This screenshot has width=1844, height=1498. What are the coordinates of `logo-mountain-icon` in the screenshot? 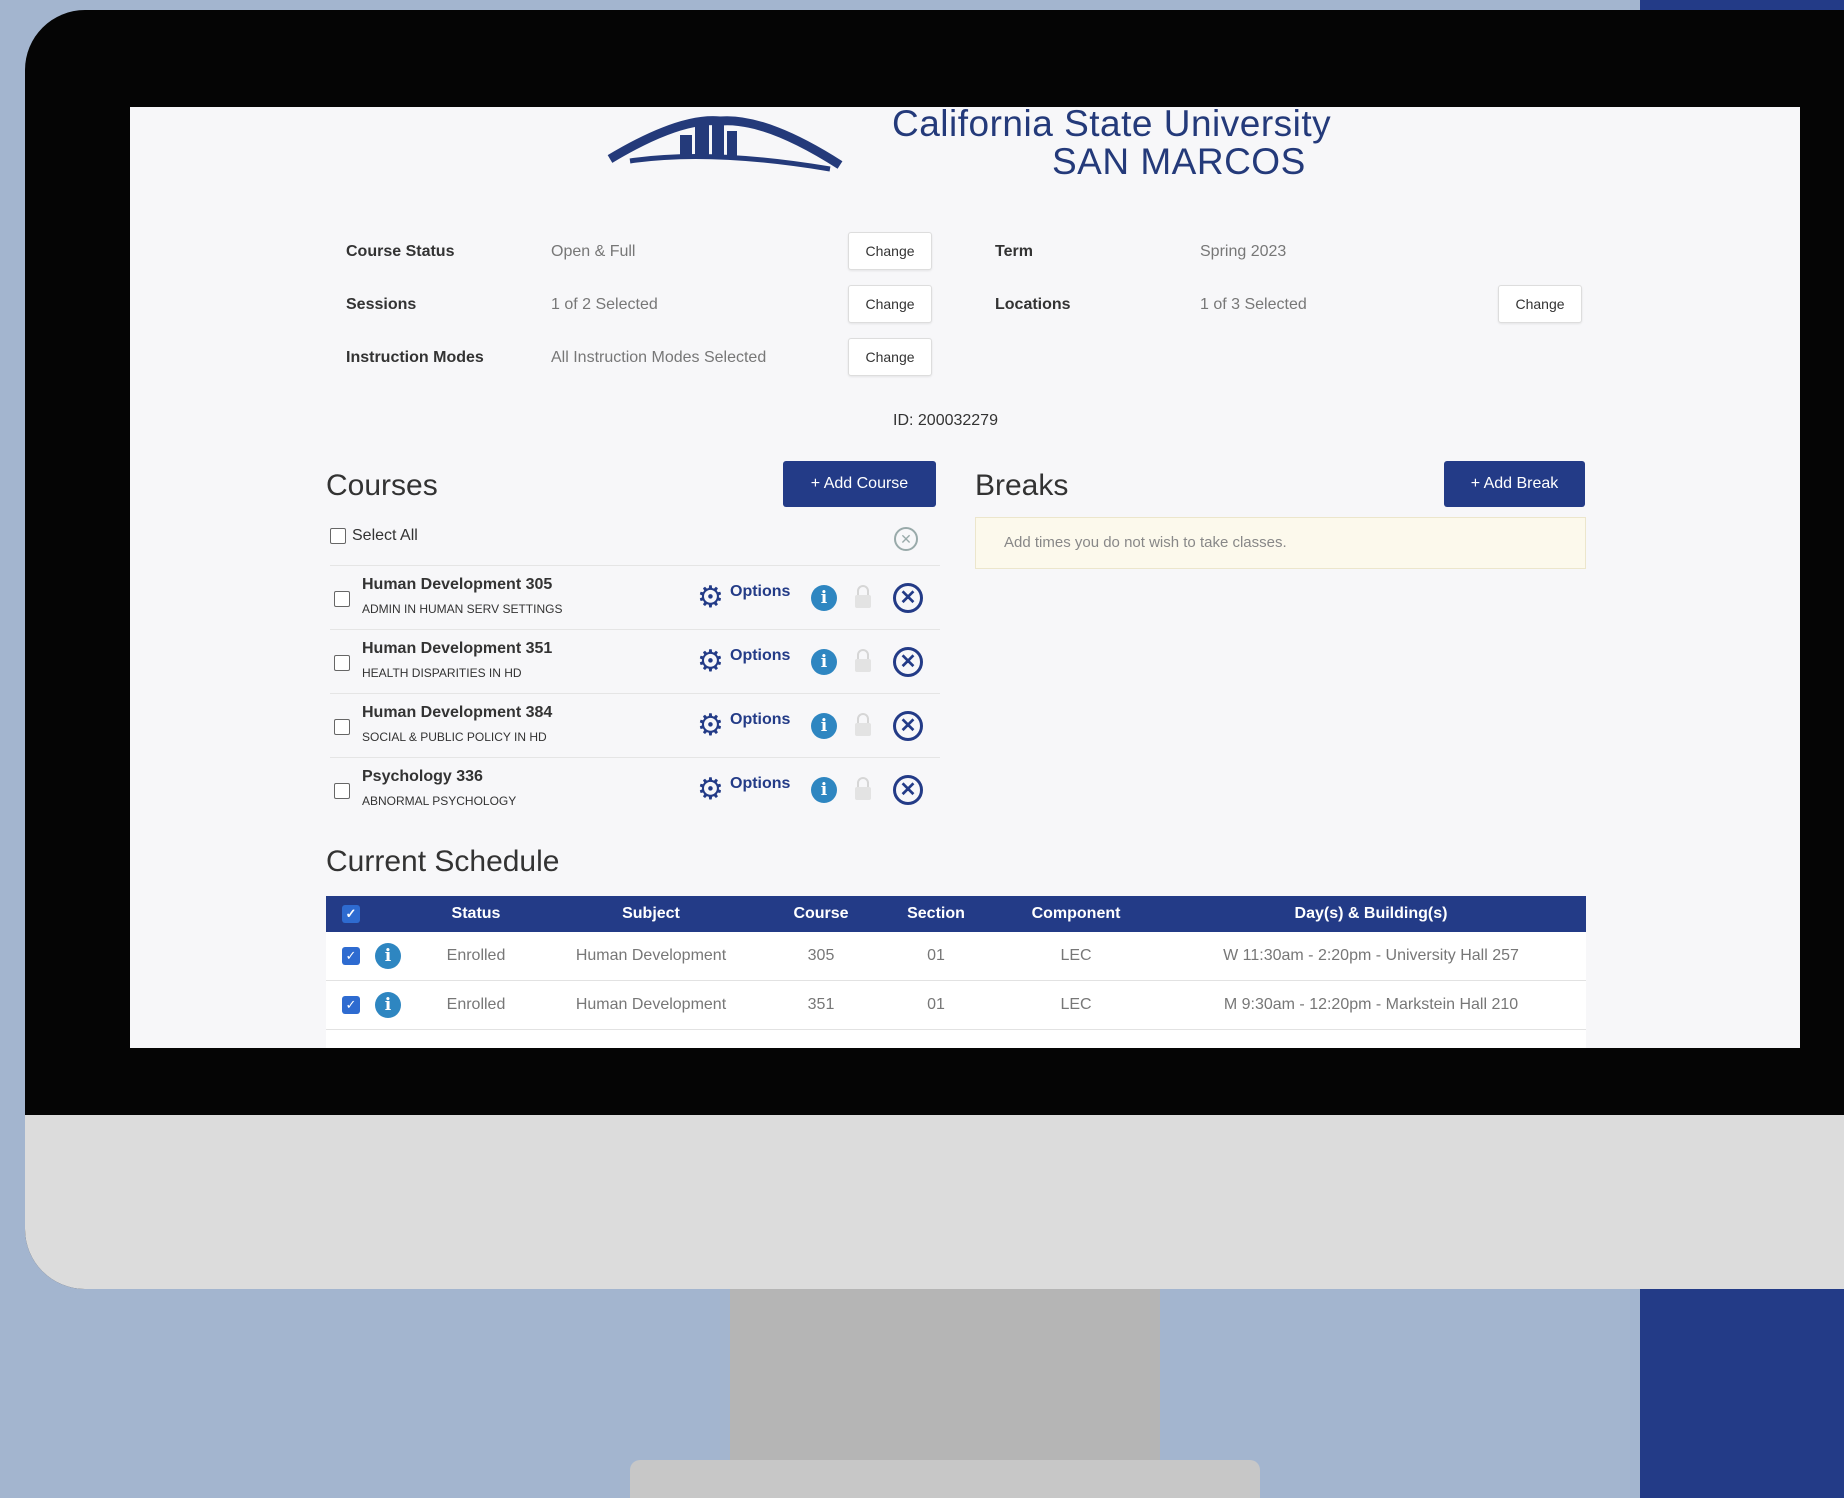 It's located at (725, 144).